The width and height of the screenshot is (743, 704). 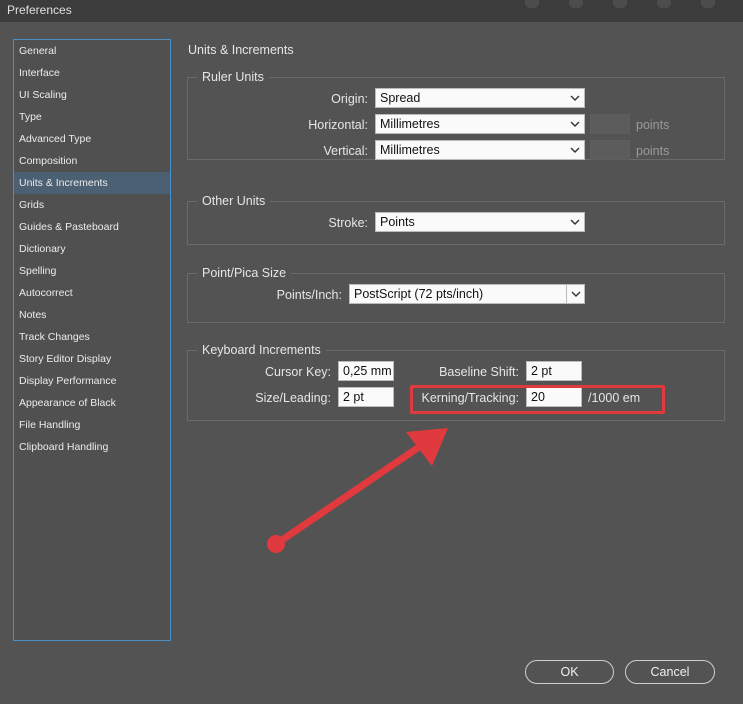 I want to click on points-inch-value: PostScript (72 pts/inch), so click(x=419, y=294).